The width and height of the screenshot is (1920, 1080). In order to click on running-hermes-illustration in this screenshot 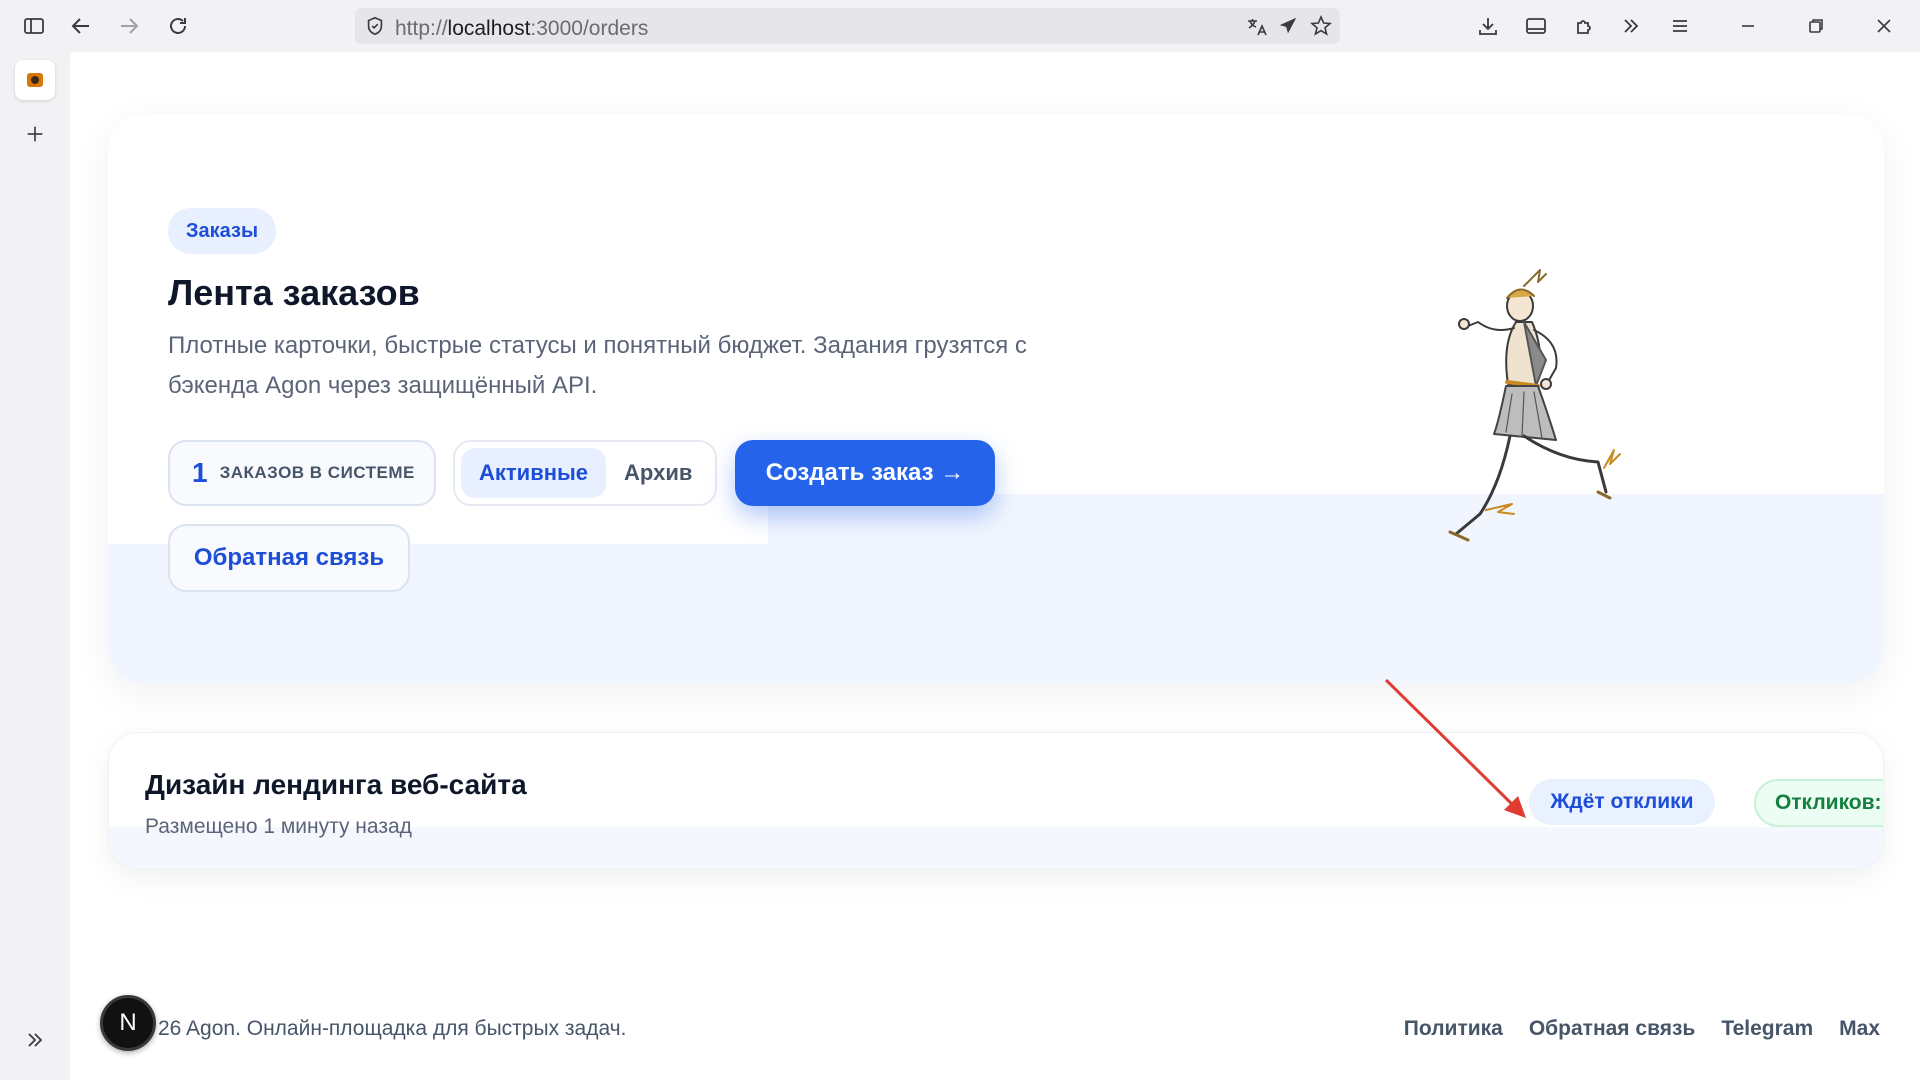, I will do `click(1534, 405)`.